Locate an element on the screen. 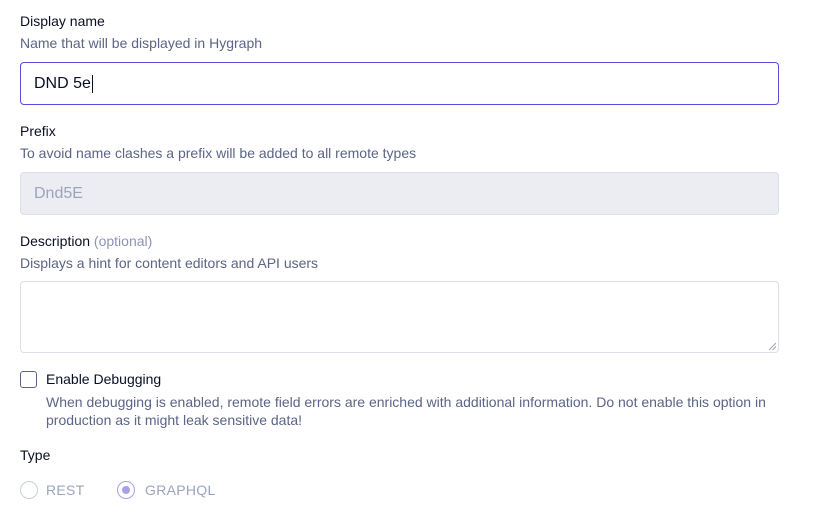 The image size is (825, 516). description-label-text: Description is located at coordinates (55, 241).